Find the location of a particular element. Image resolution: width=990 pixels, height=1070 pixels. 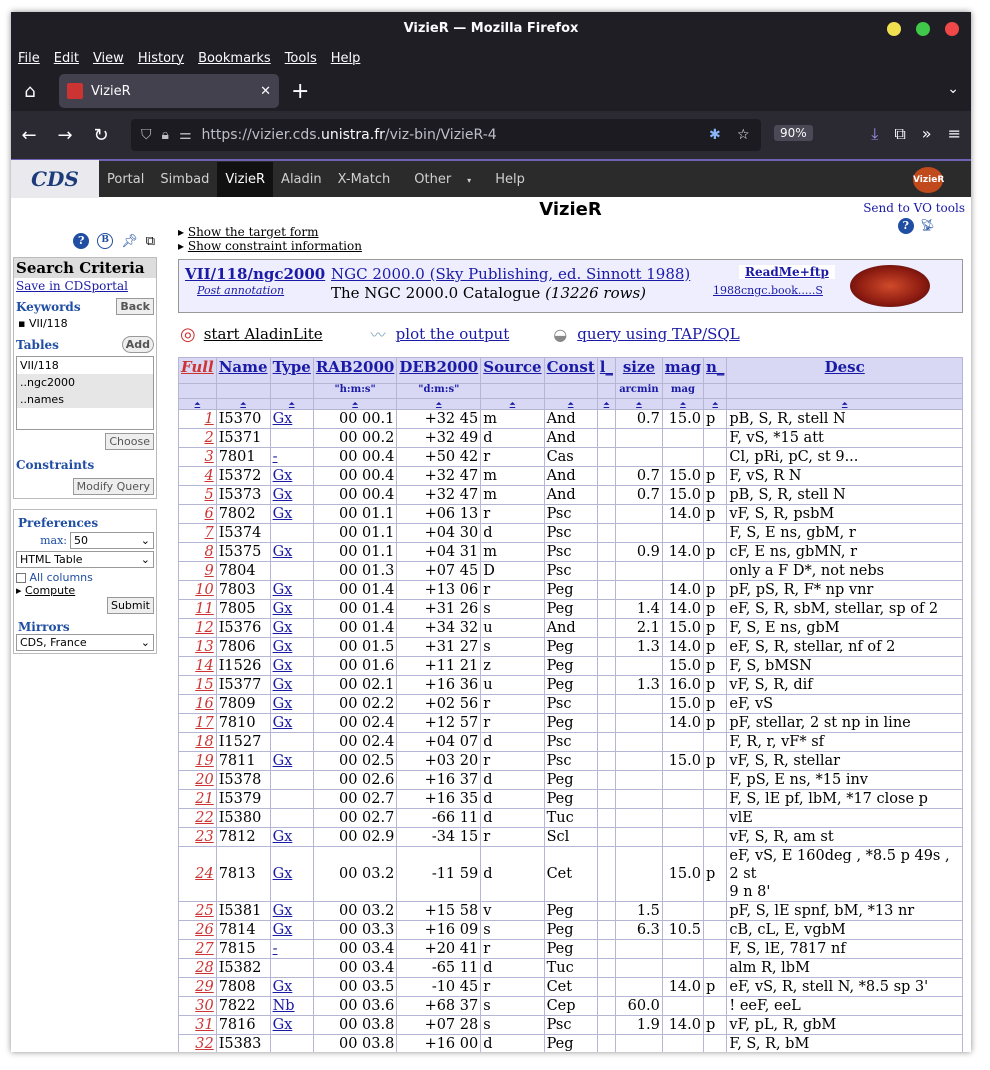

column-header: Source is located at coordinates (512, 370).